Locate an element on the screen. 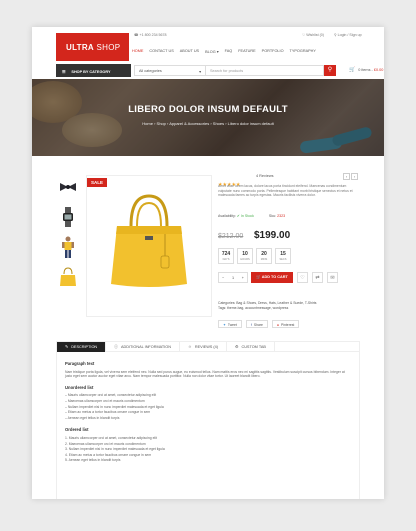 The height and width of the screenshot is (531, 416). shop-by-category-button: ☰ SHOP BY CATEGORY is located at coordinates (93, 70).